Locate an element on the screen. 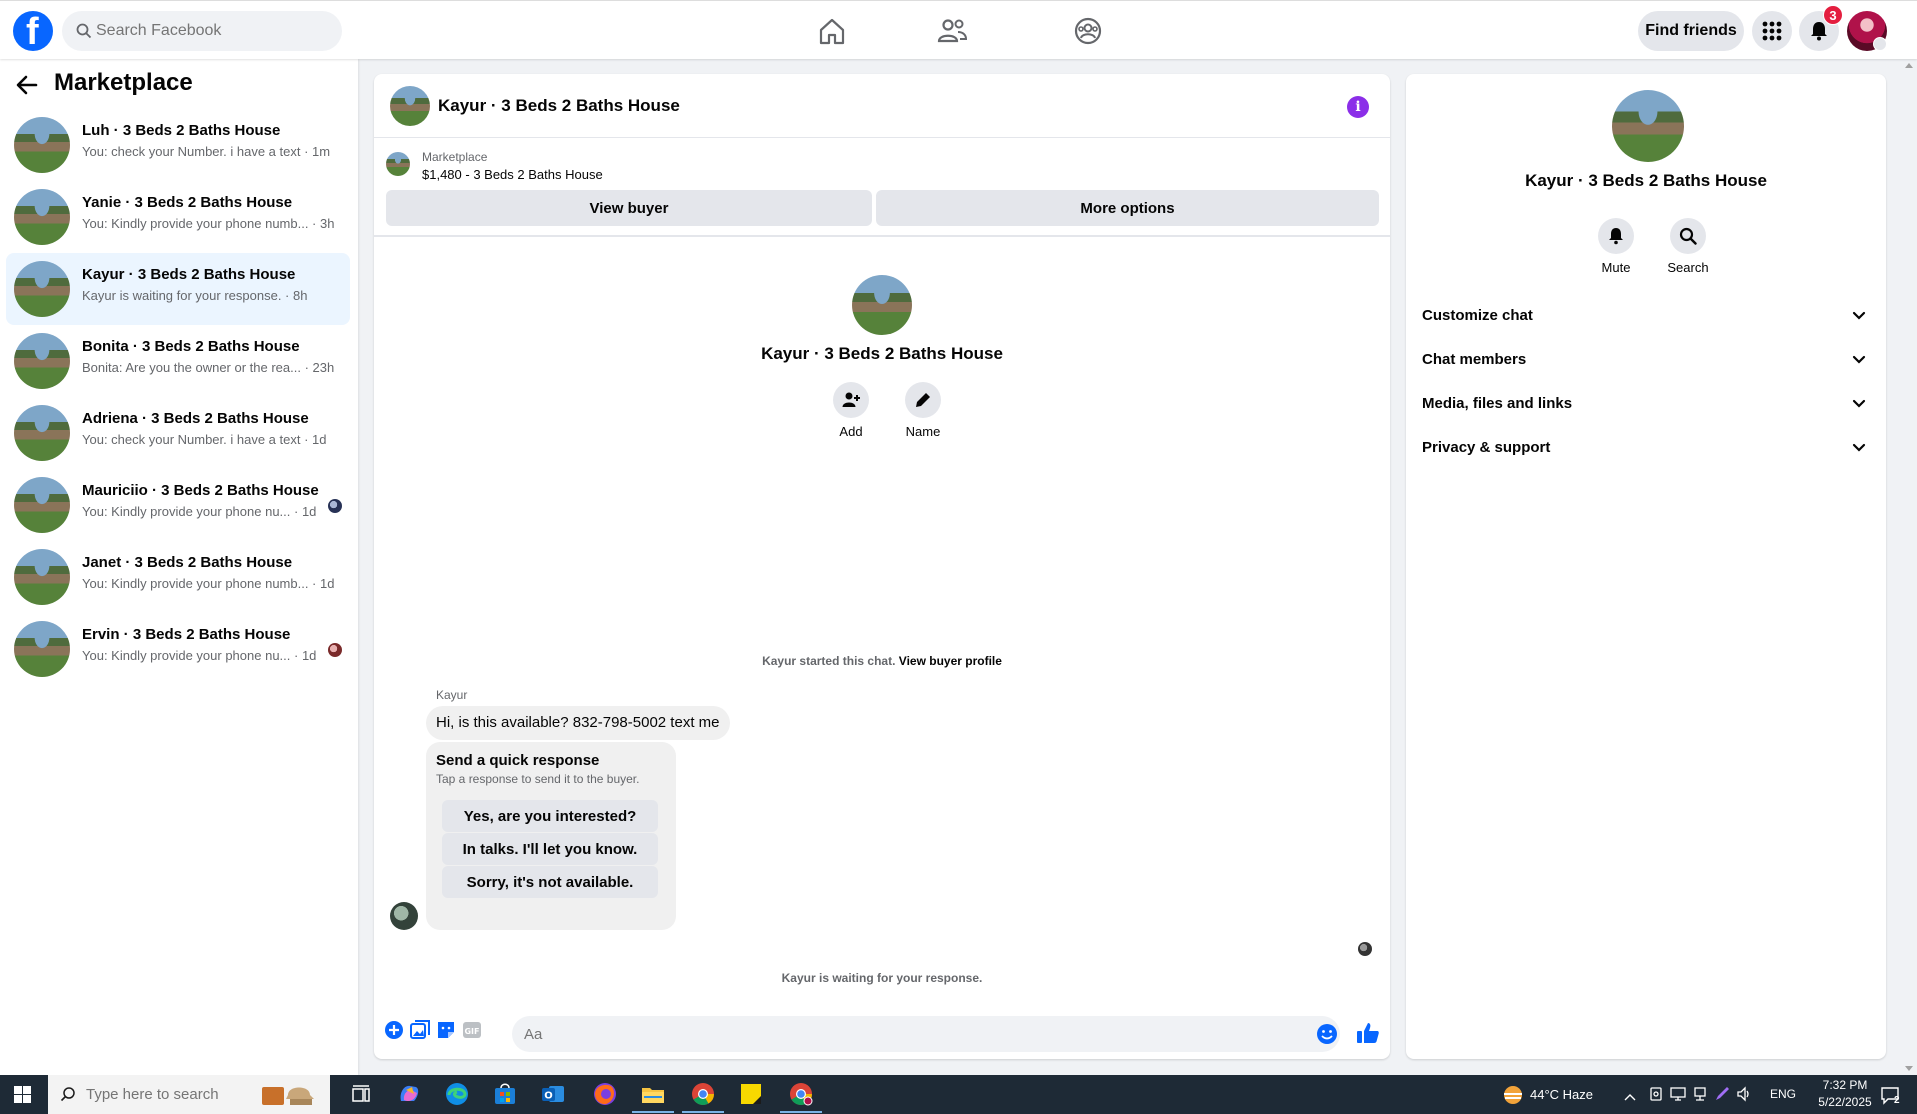 The image size is (1917, 1114). chat-header: Kayur · 3 Beds 2 Baths House i is located at coordinates (882, 106).